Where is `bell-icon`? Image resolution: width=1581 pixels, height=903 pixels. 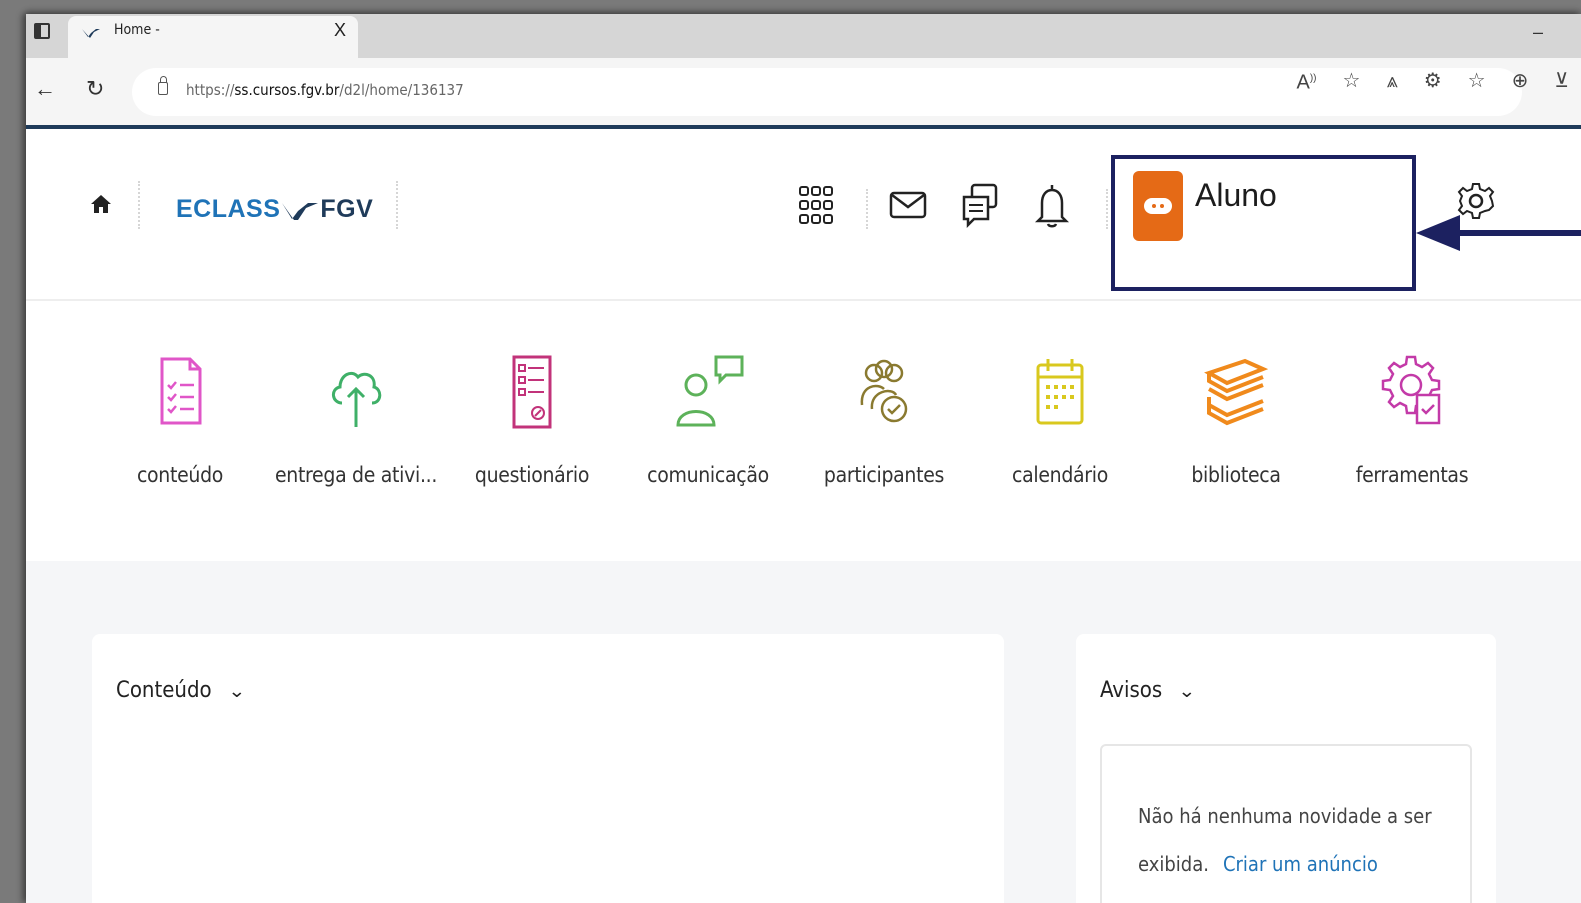
bell-icon is located at coordinates (1052, 205).